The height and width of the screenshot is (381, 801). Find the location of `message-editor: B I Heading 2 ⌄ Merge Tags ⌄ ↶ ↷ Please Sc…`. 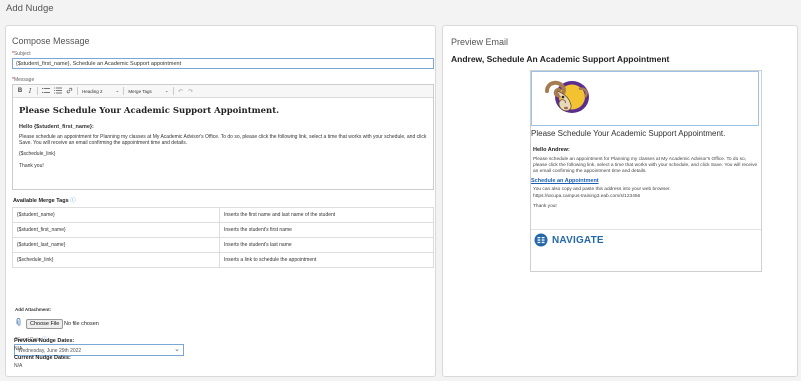

message-editor: B I Heading 2 ⌄ Merge Tags ⌄ ↶ ↷ Please Sc… is located at coordinates (223, 137).